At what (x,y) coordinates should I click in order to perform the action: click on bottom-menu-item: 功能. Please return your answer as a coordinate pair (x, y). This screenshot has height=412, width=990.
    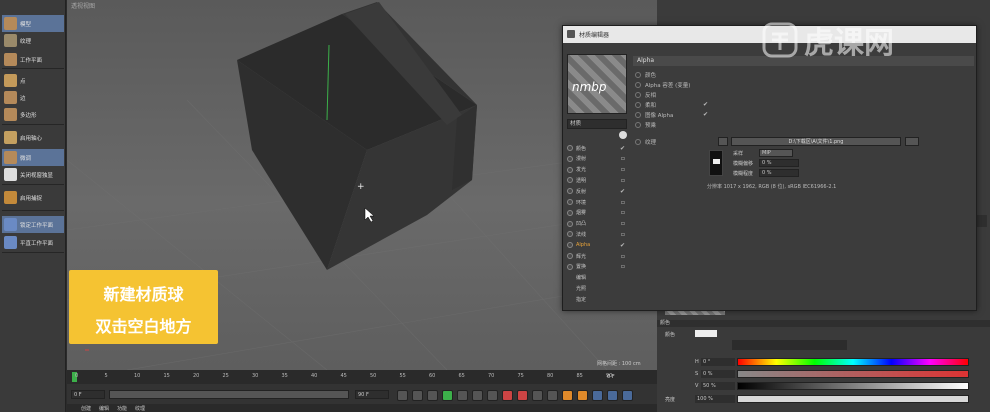
    Looking at the image, I should click on (122, 408).